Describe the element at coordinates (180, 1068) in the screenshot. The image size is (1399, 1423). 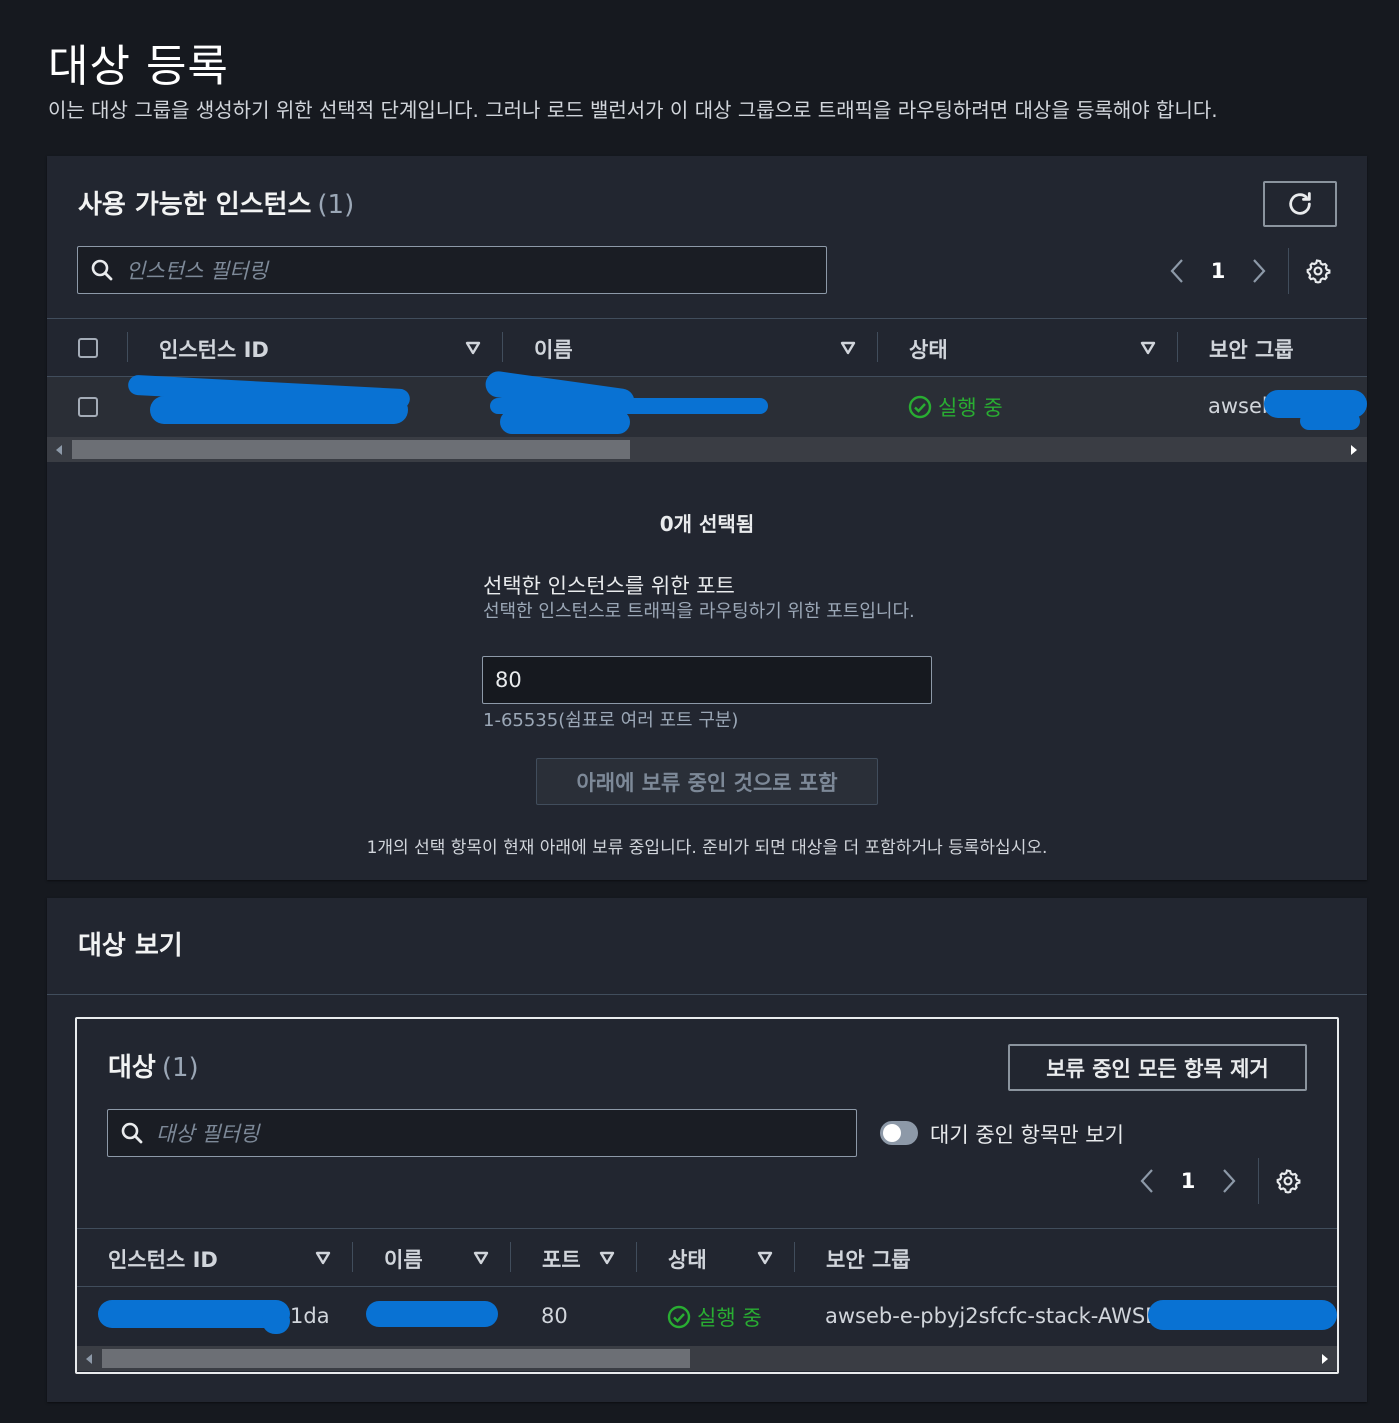
I see `targets-count: (1)` at that location.